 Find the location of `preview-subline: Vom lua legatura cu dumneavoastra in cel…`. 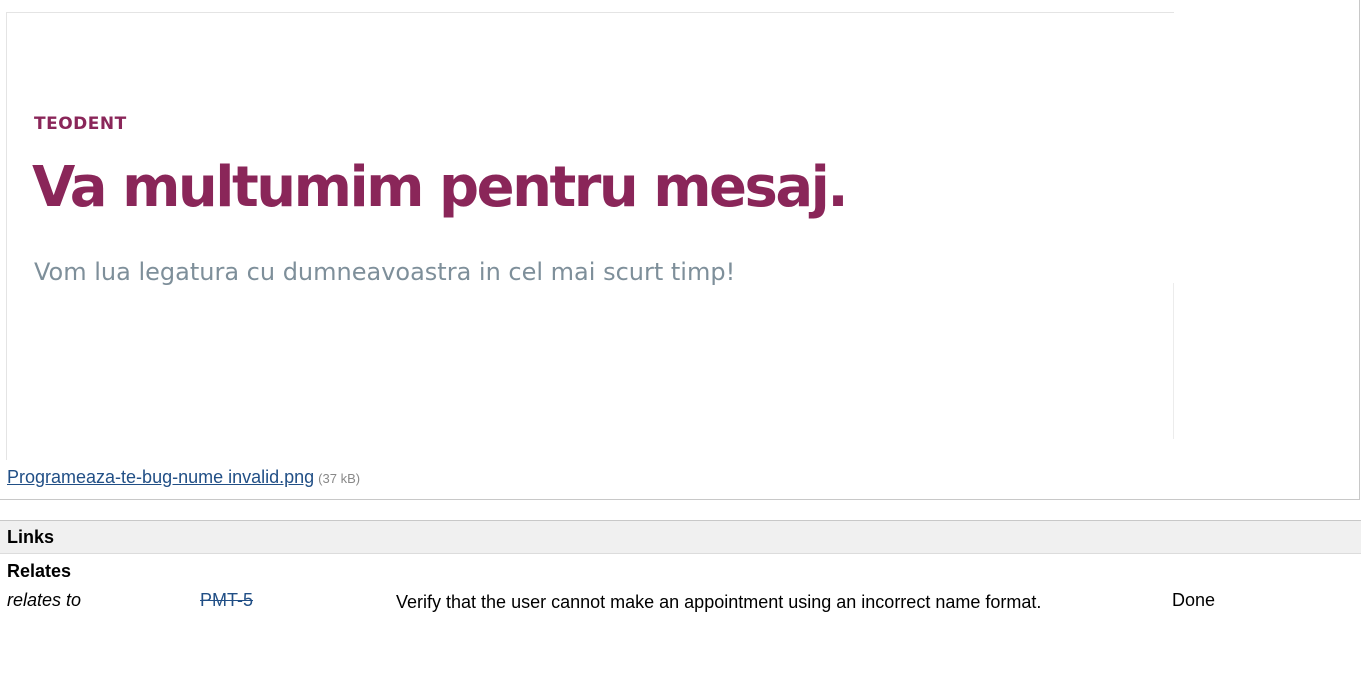

preview-subline: Vom lua legatura cu dumneavoastra in cel… is located at coordinates (385, 272).